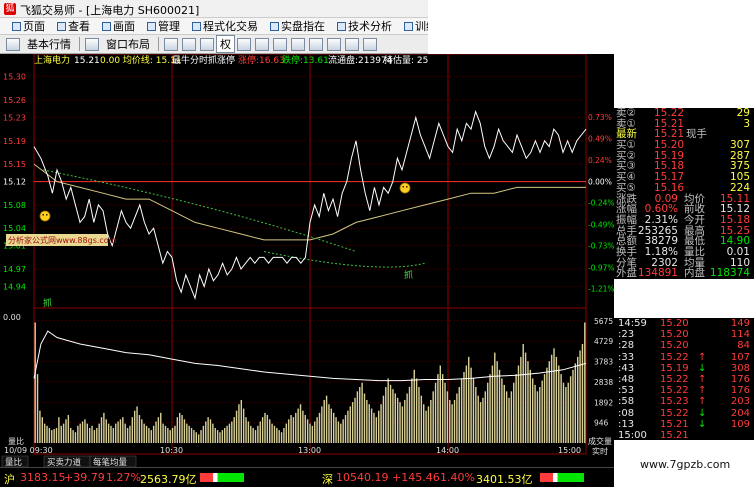 This screenshot has height=487, width=756. Describe the element at coordinates (297, 26) in the screenshot. I see `menu-item-5: 实盘指在` at that location.